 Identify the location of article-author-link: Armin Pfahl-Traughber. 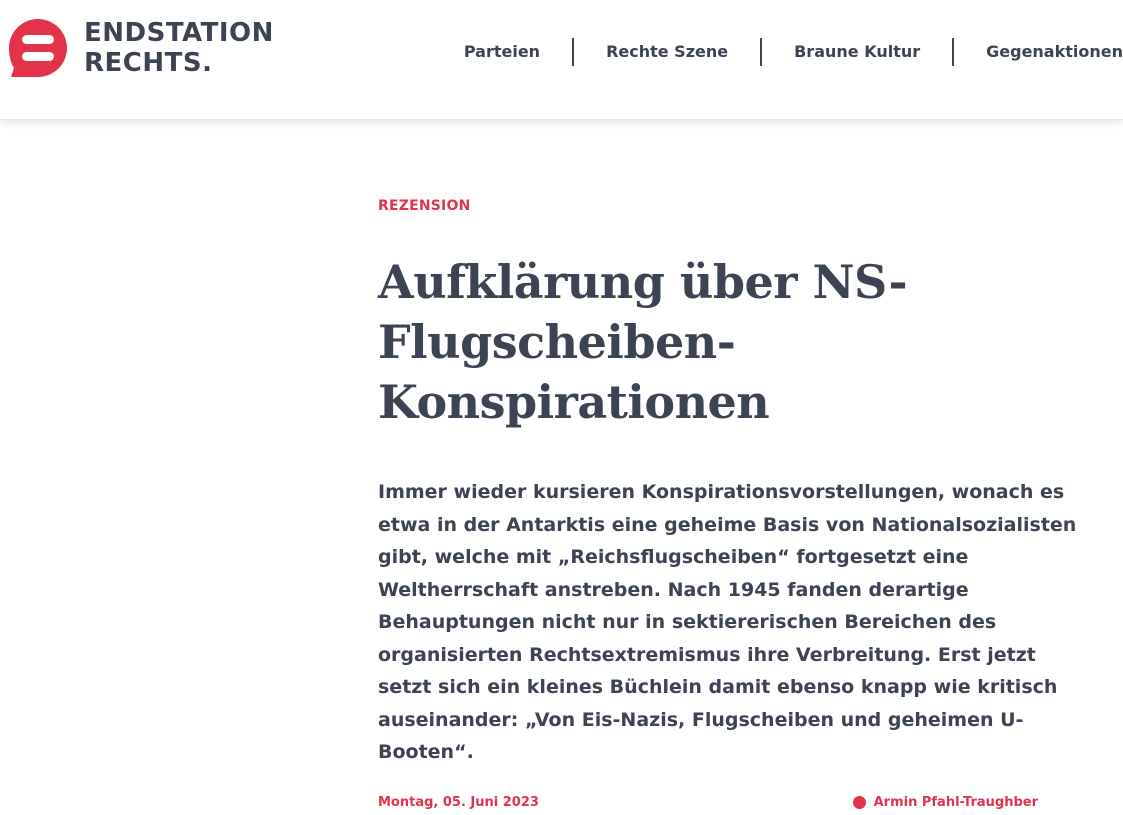
(945, 803).